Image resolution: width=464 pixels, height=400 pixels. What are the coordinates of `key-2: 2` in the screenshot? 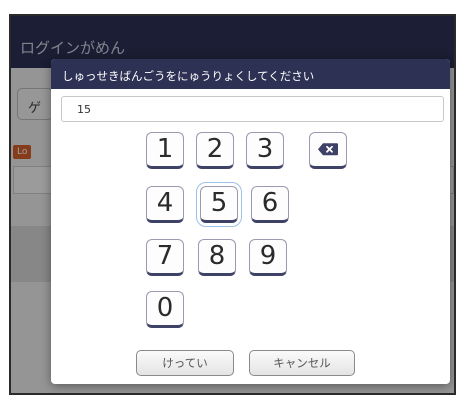 It's located at (215, 150).